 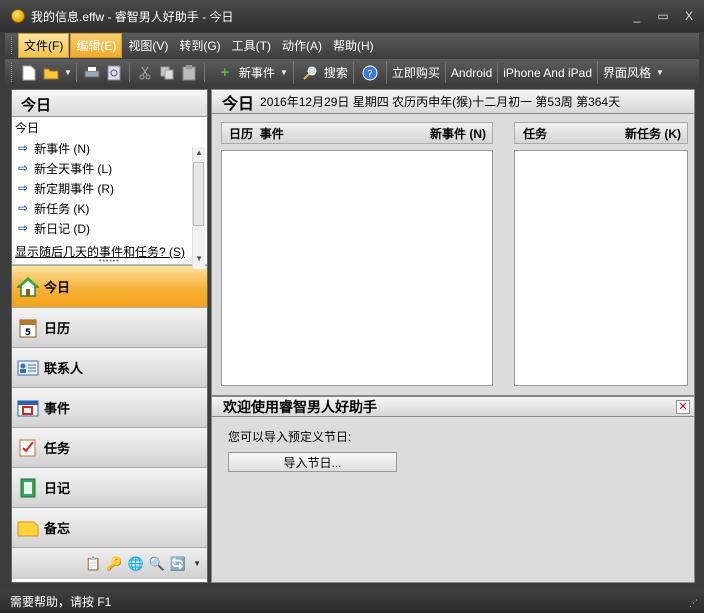 I want to click on new-event-button: + 新事件 ▼, so click(x=251, y=72).